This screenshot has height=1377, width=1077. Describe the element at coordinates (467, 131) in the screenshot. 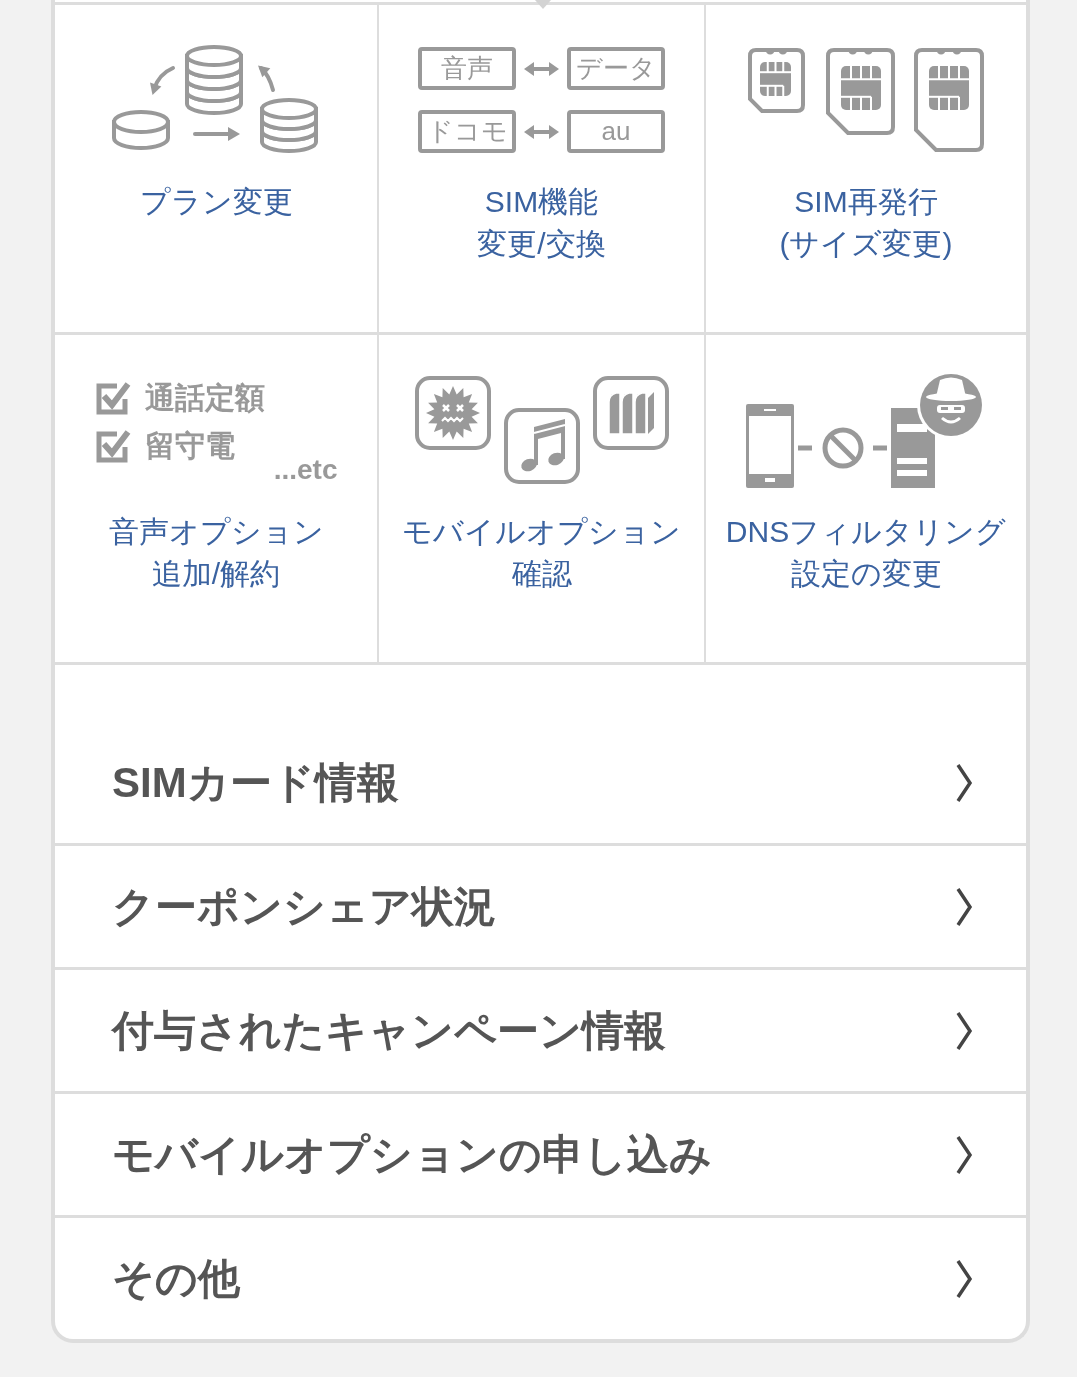

I see `service-tag: ドコモ` at that location.